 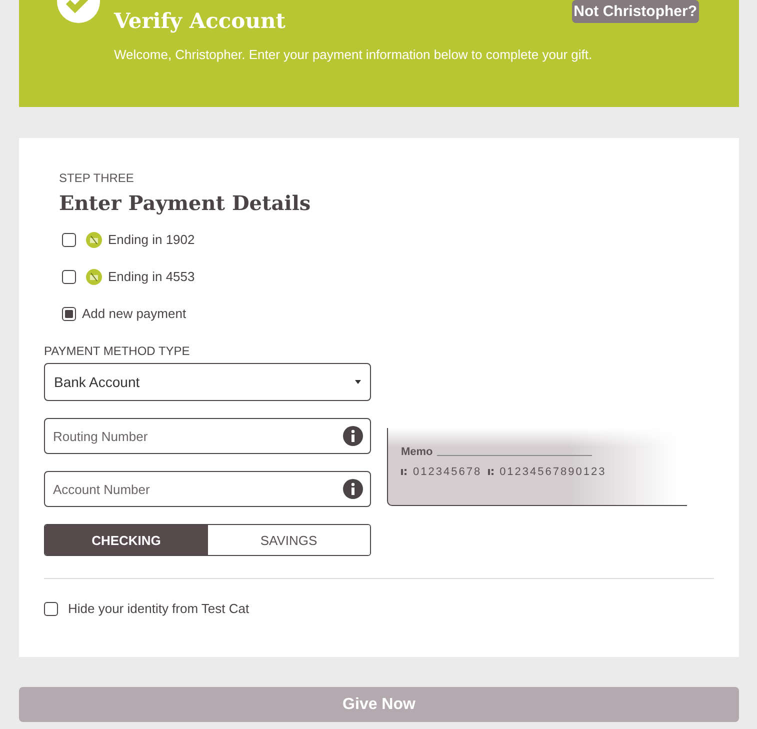 I want to click on account-number-text: 01234567890123, so click(x=553, y=472).